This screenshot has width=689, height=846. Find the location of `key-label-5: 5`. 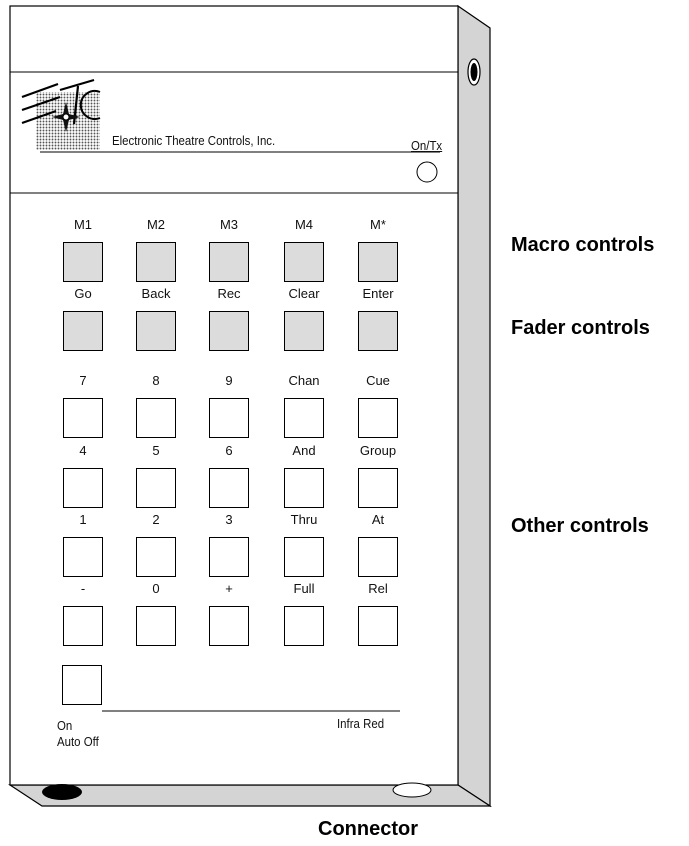

key-label-5: 5 is located at coordinates (156, 450).